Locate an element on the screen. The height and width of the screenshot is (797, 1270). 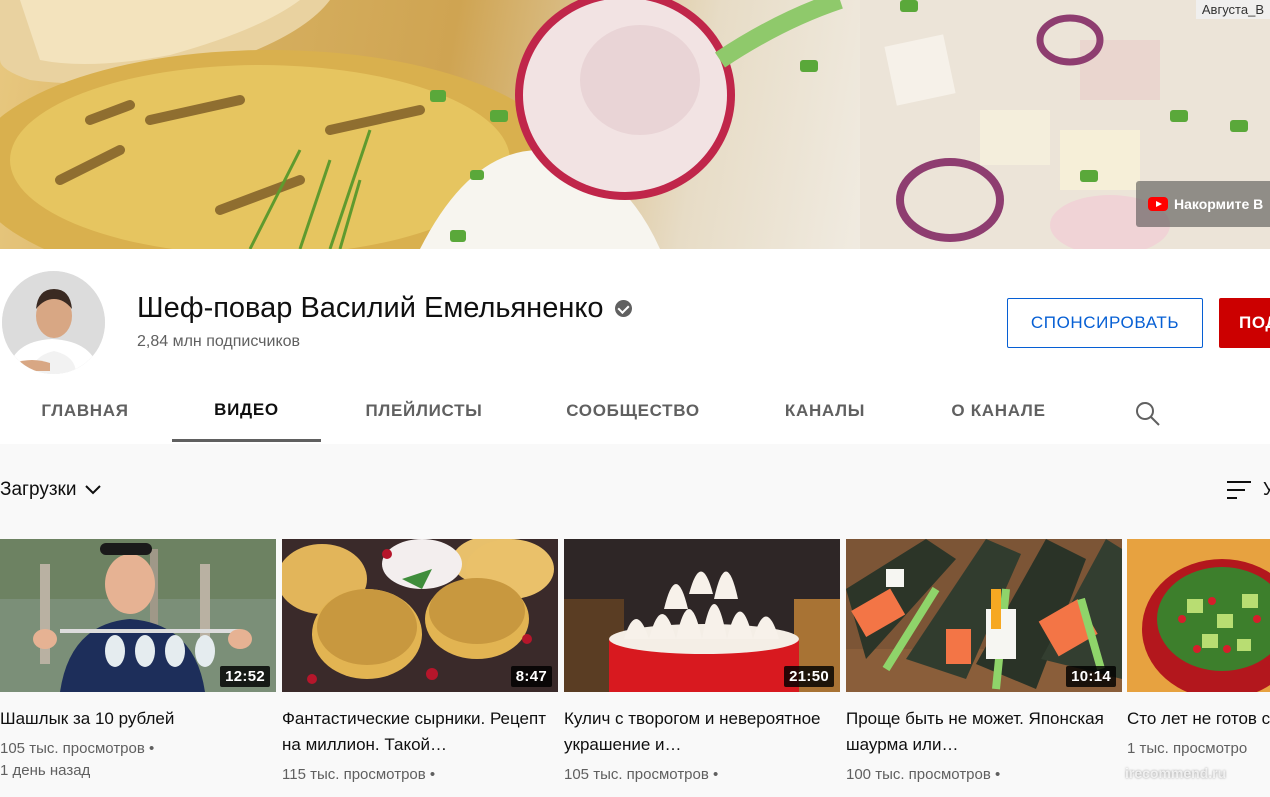
video-meta: 1 тыс. просмотро is located at coordinates (1198, 749).